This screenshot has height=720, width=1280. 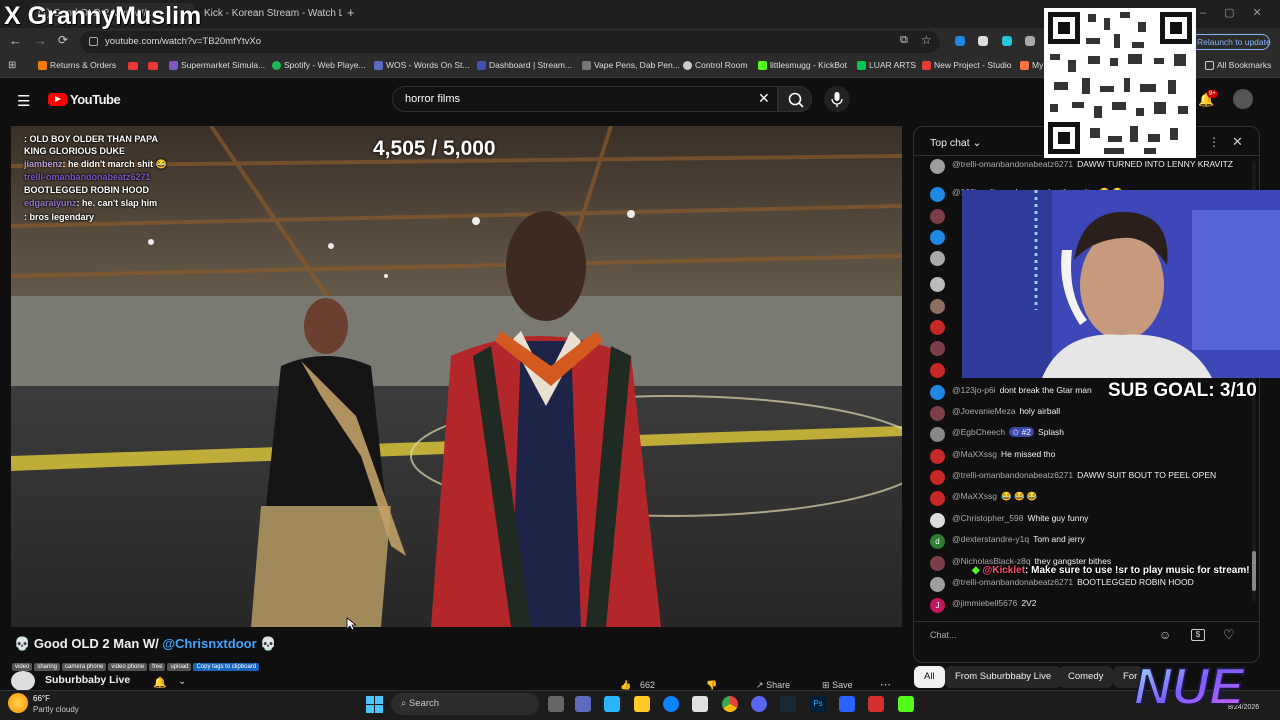 I want to click on tag: video, so click(x=22, y=667).